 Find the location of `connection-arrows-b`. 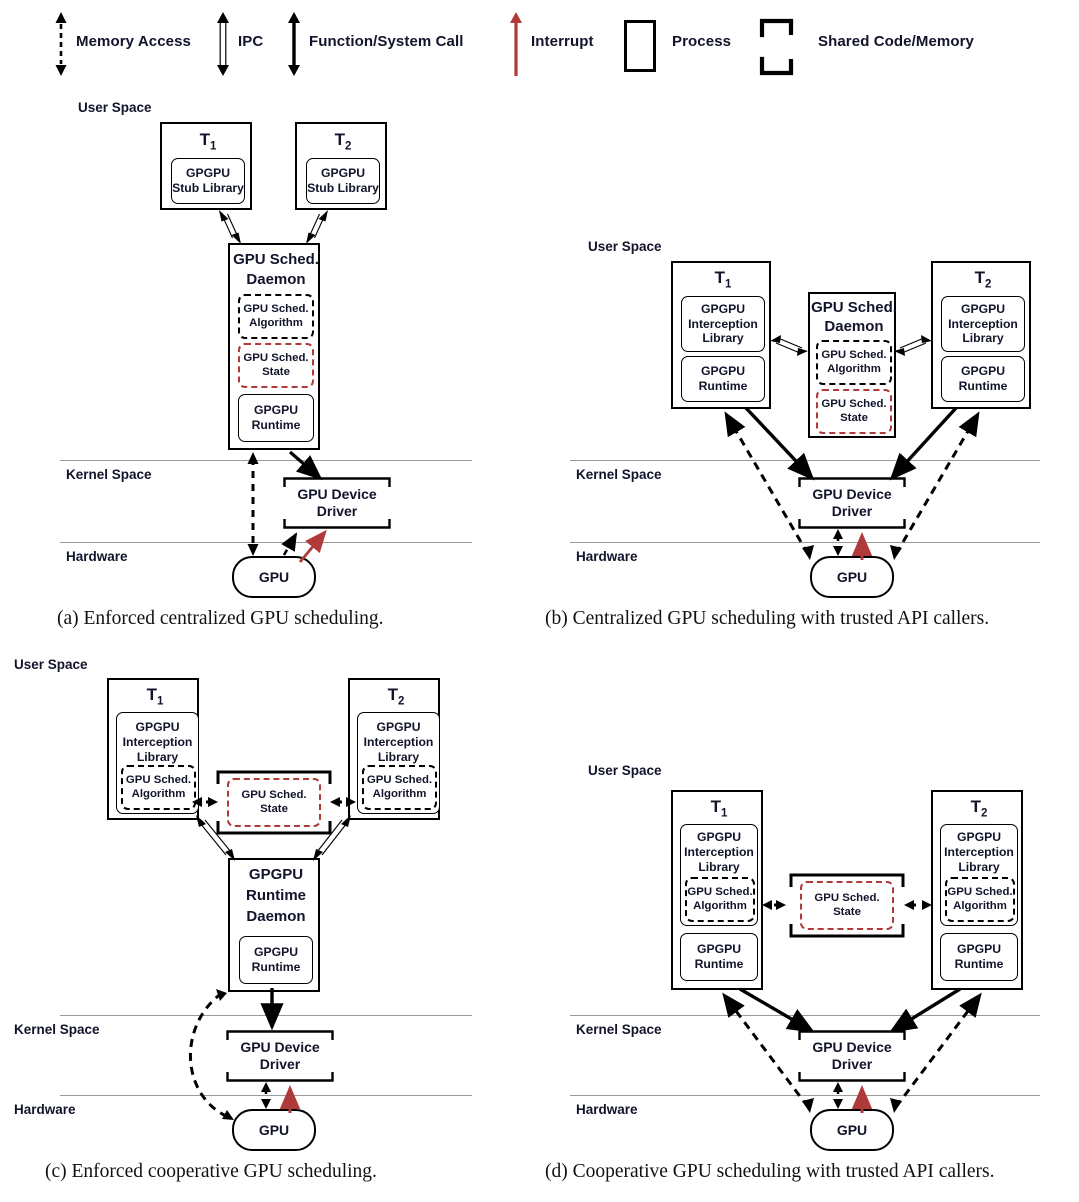

connection-arrows-b is located at coordinates (852, 447).